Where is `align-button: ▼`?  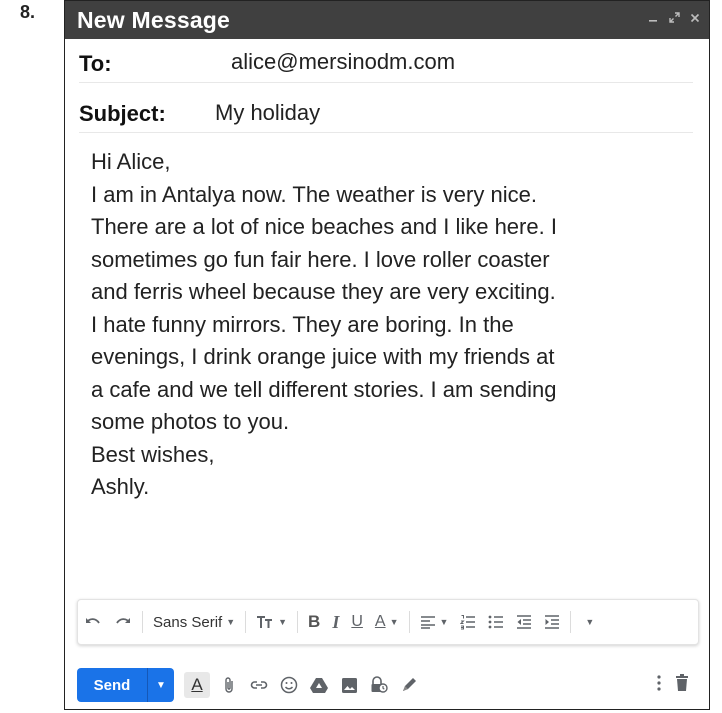
align-button: ▼ is located at coordinates (434, 622).